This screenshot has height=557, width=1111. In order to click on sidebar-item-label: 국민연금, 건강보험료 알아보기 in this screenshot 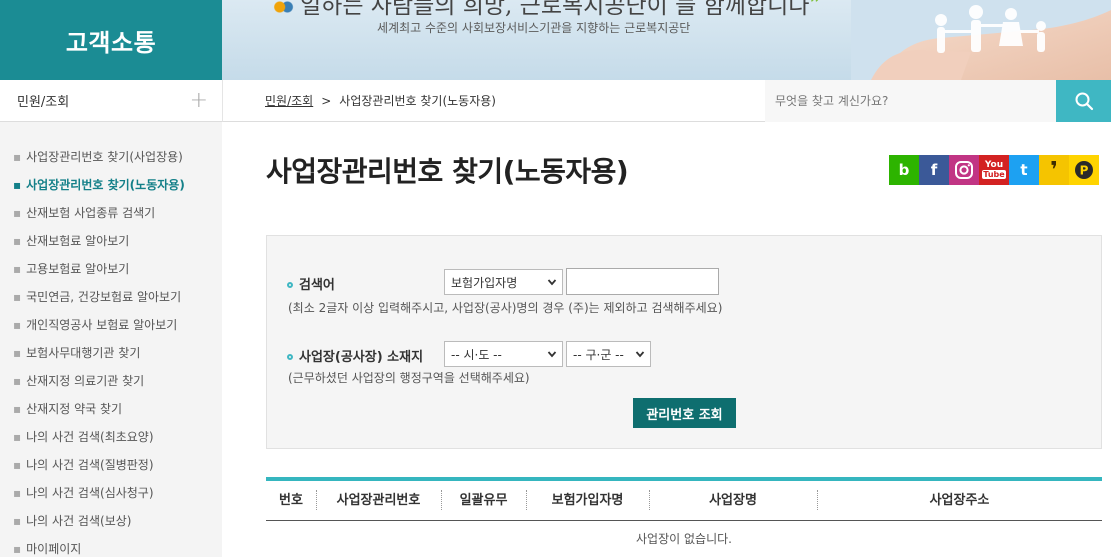, I will do `click(104, 297)`.